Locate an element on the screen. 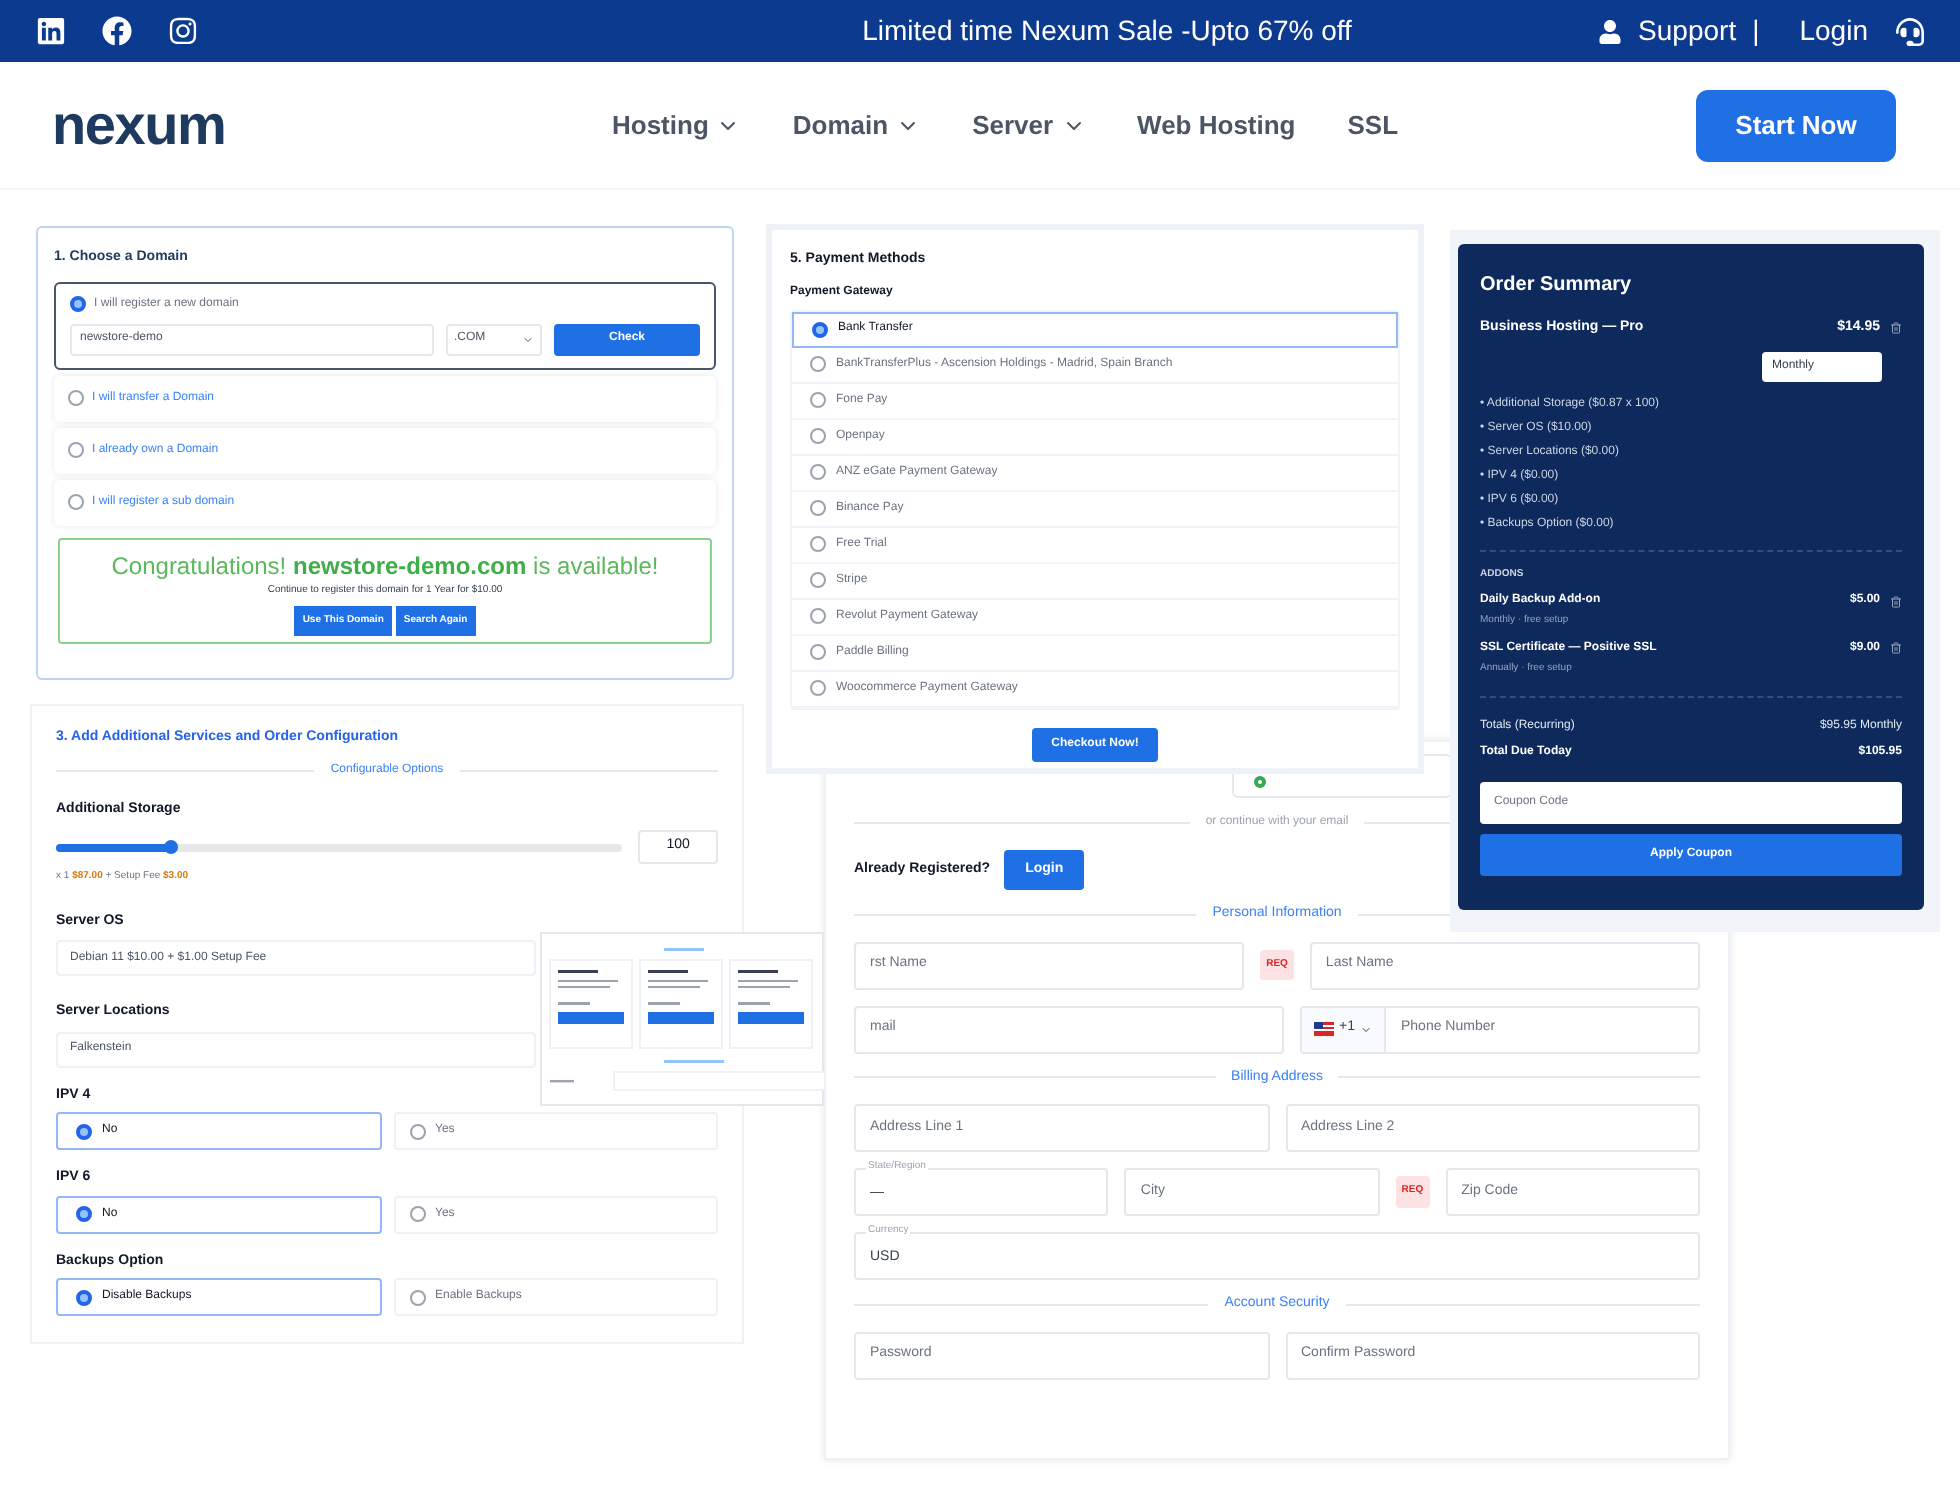 The image size is (1960, 1500). promo-text: Limited time Nexum Sale -Upto 67% off is located at coordinates (1107, 31).